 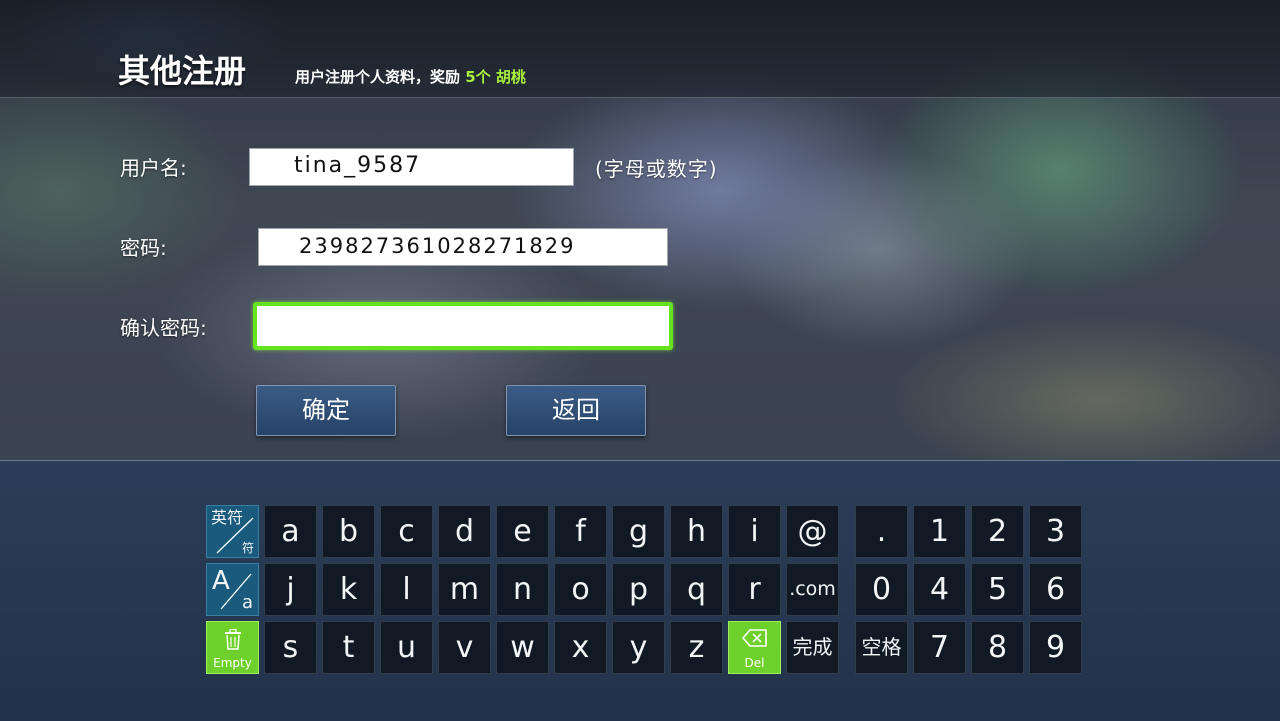 What do you see at coordinates (522, 531) in the screenshot?
I see `key-e: e` at bounding box center [522, 531].